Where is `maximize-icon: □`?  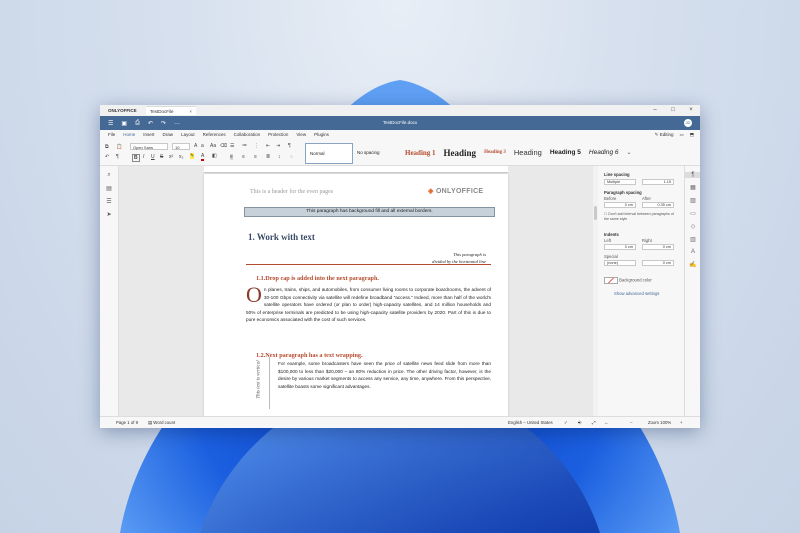 maximize-icon: □ is located at coordinates (673, 110).